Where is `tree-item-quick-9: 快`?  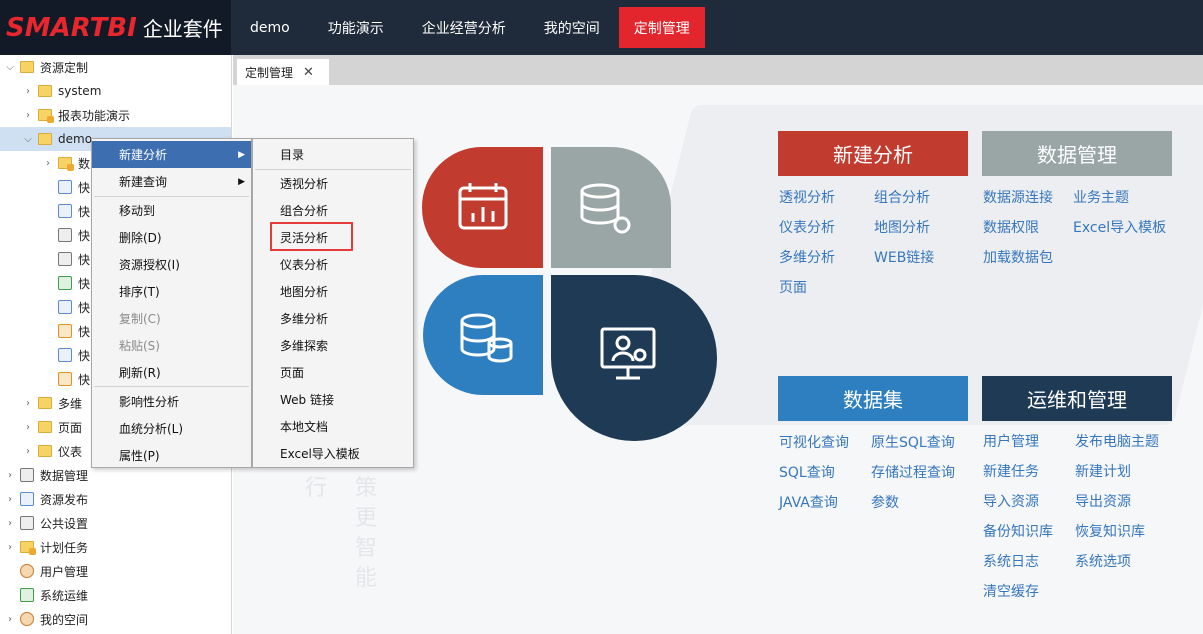 tree-item-quick-9: 快 is located at coordinates (74, 379).